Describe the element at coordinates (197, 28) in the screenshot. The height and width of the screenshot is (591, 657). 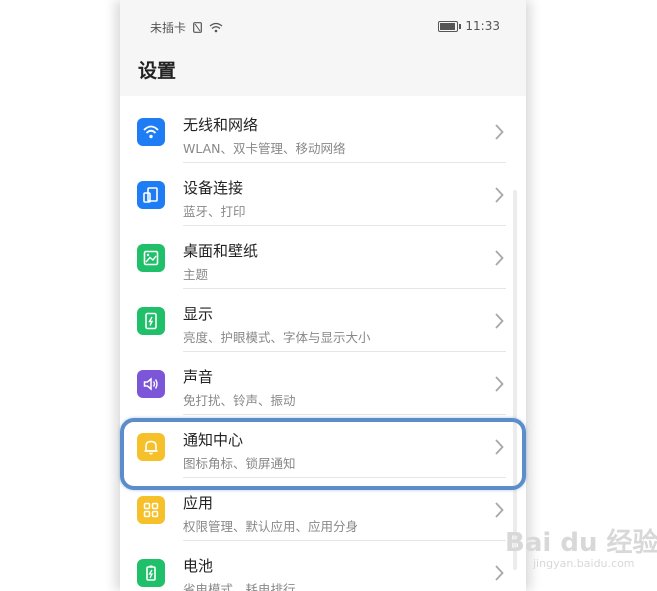
I see `no-sim-icon` at that location.